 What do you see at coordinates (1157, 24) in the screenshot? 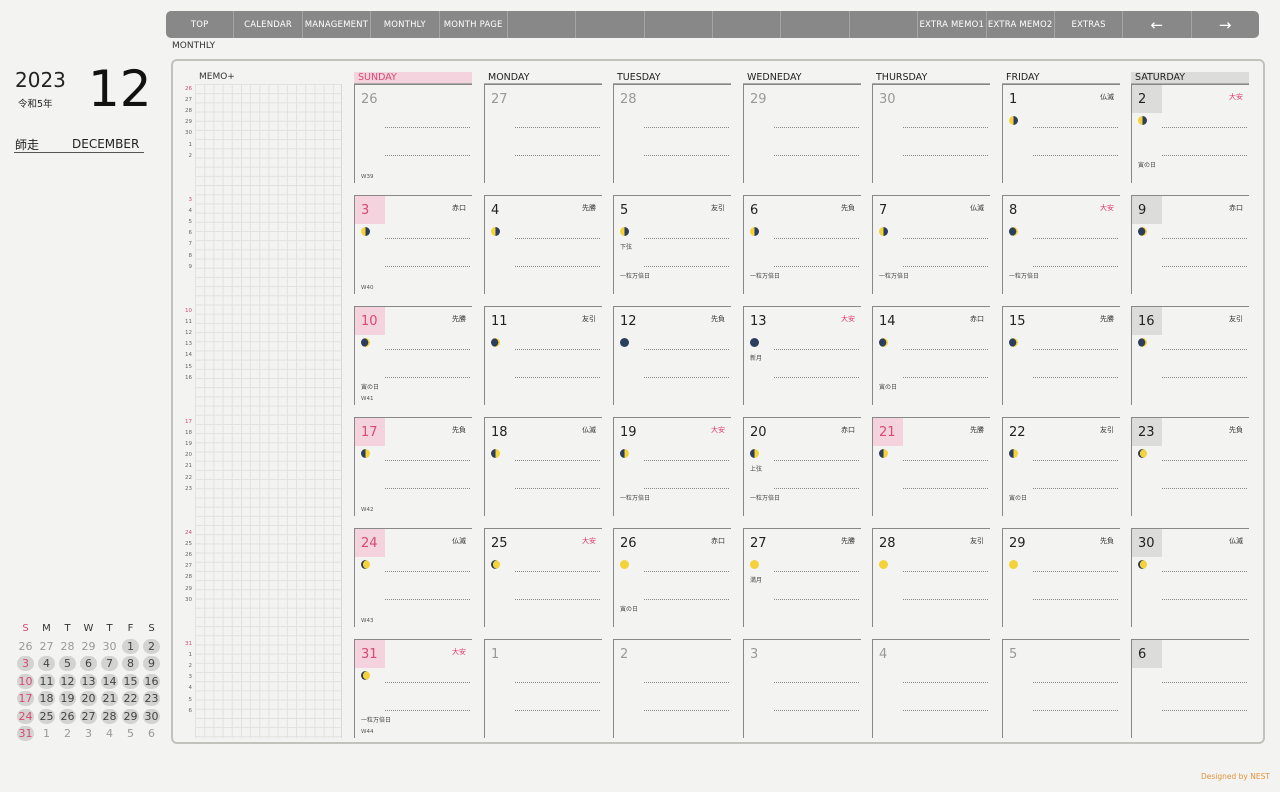
I see `nav-button-←: ←` at bounding box center [1157, 24].